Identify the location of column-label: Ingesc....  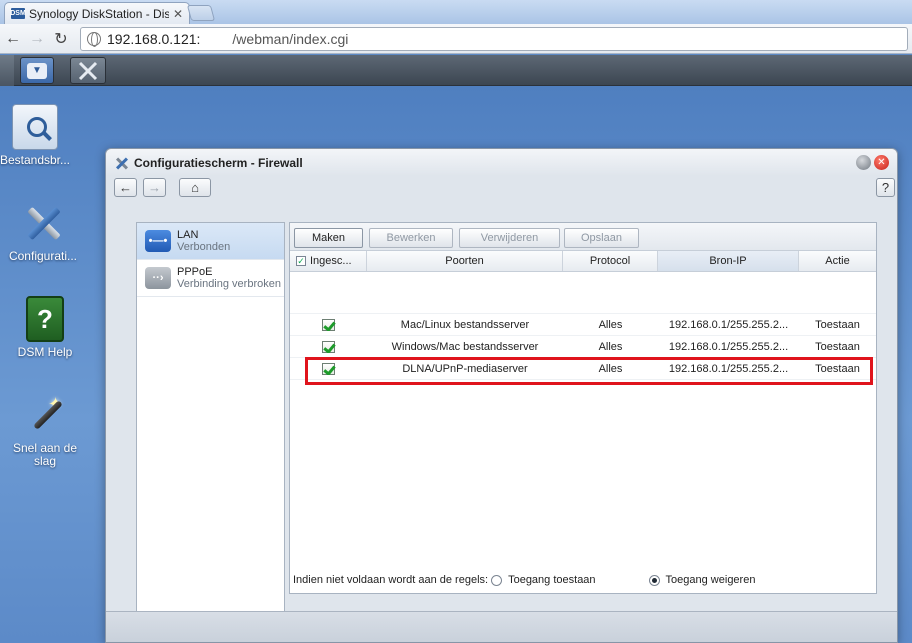
(331, 261).